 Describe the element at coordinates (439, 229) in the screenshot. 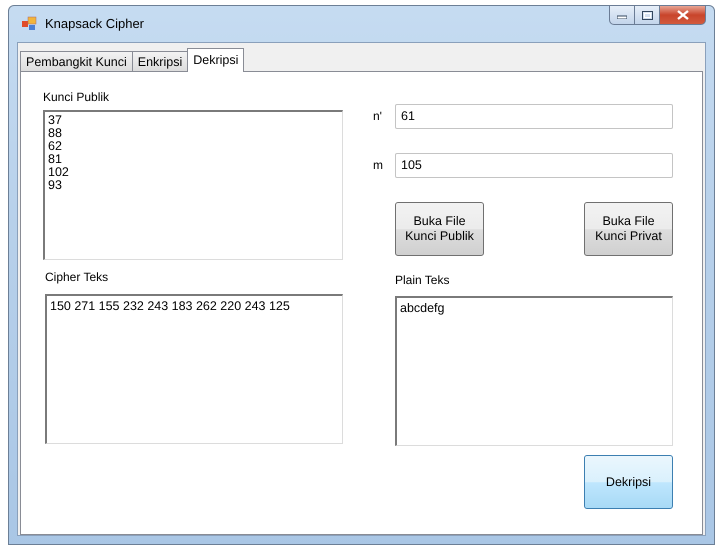

I see `open-file-button: Buka File Kunci Publik` at that location.